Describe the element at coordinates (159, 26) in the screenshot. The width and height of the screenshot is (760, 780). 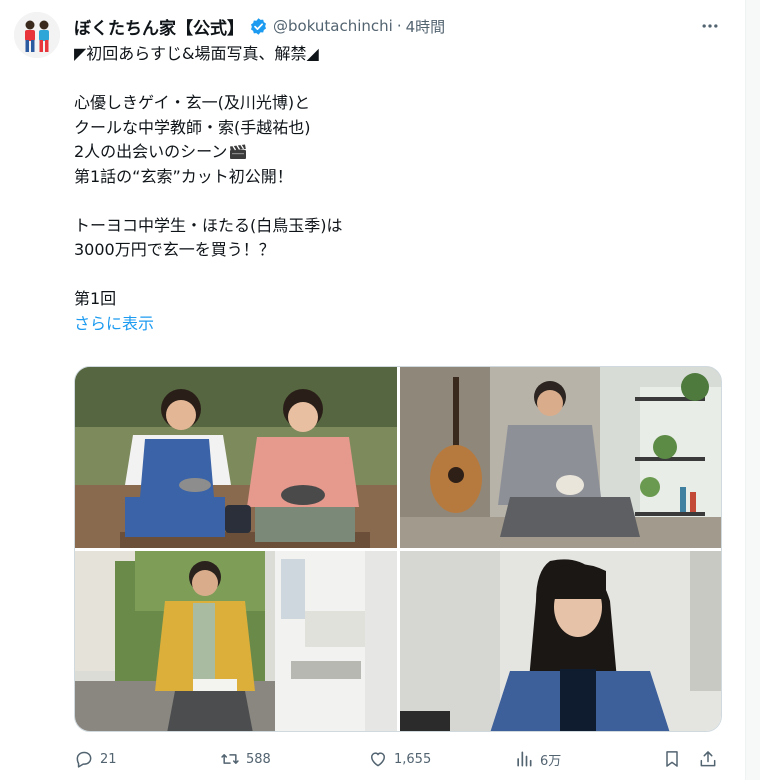
I see `display-name: ぼくたちん家【公式】` at that location.